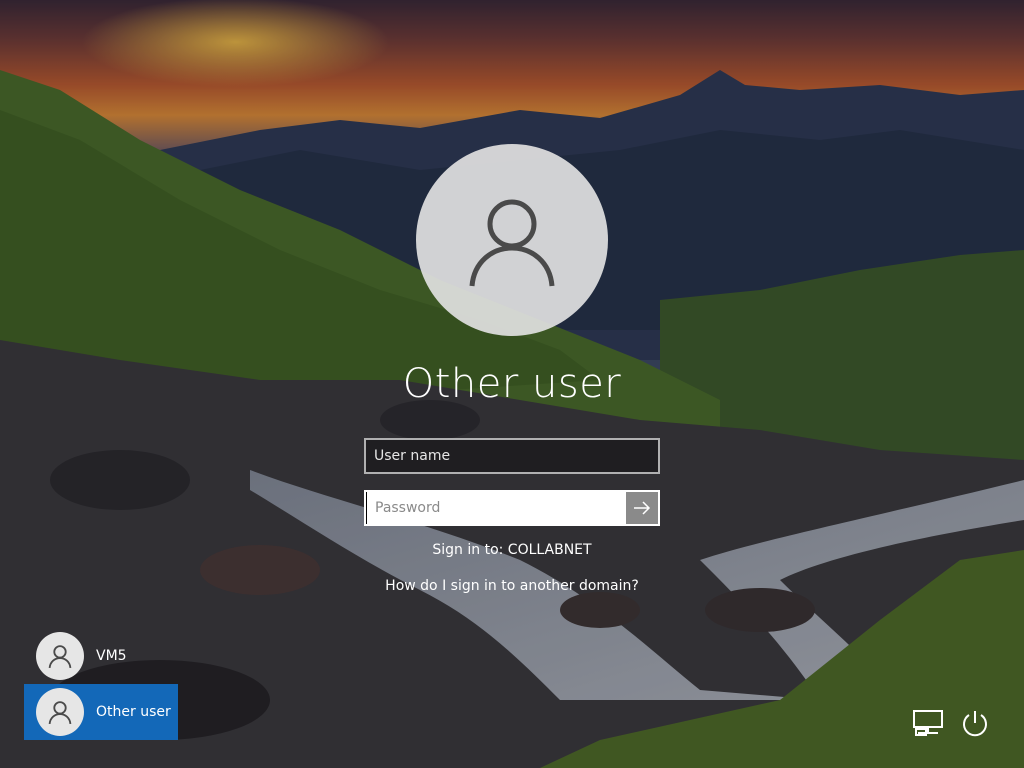 The width and height of the screenshot is (1024, 768). I want to click on password-input, so click(496, 508).